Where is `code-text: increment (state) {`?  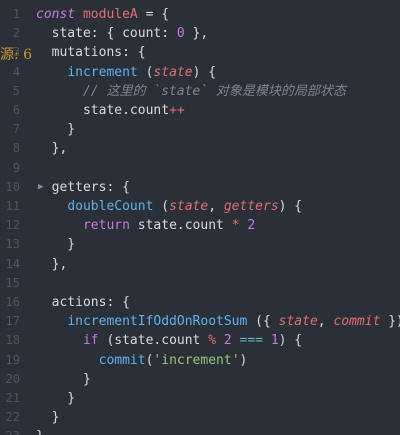 code-text: increment (state) { is located at coordinates (126, 72).